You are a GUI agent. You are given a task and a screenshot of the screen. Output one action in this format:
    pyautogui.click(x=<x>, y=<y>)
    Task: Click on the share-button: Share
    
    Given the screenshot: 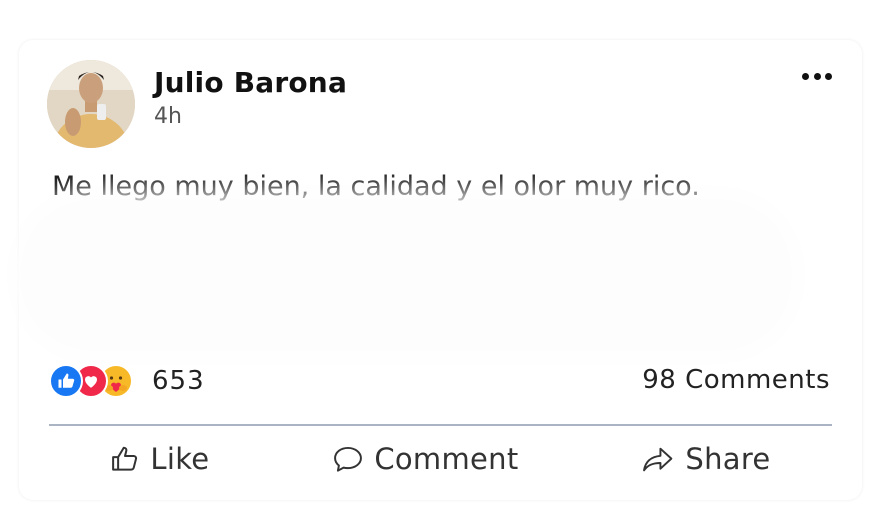 What is the action you would take?
    pyautogui.click(x=705, y=459)
    